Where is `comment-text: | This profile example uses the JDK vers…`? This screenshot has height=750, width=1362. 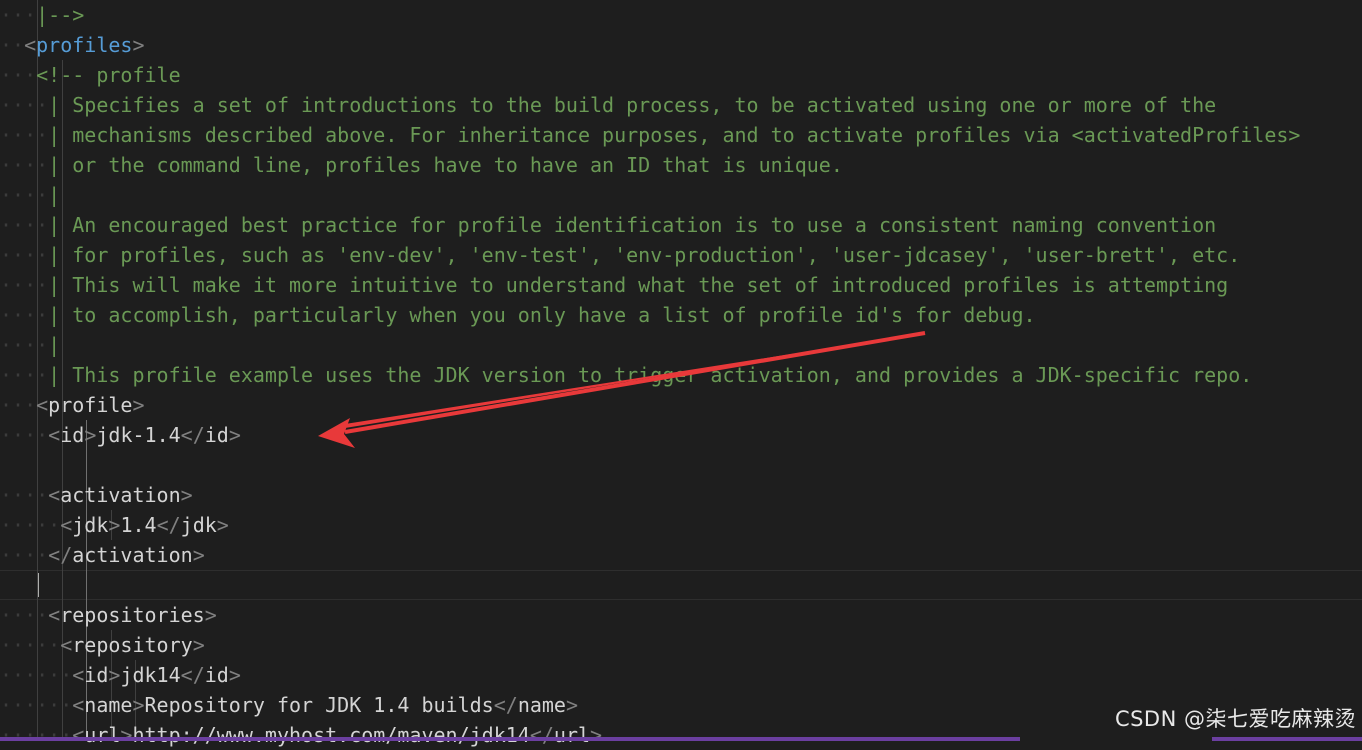 comment-text: | This profile example uses the JDK vers… is located at coordinates (650, 375).